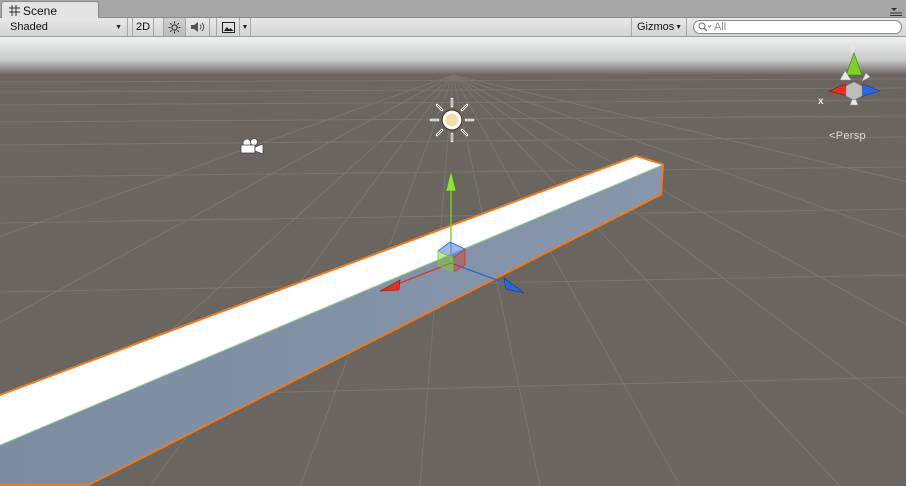 The height and width of the screenshot is (486, 906). What do you see at coordinates (453, 9) in the screenshot?
I see `tab-bar: Scene` at bounding box center [453, 9].